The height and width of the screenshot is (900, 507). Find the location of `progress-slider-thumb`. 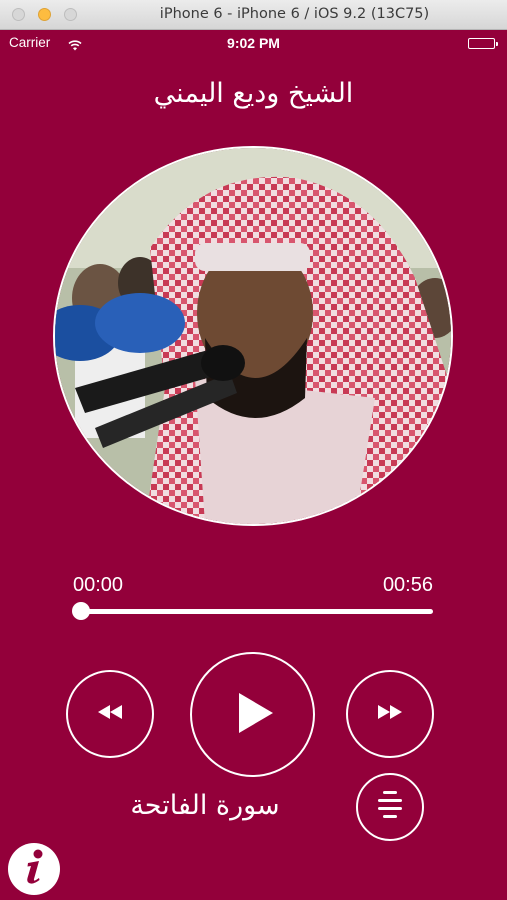

progress-slider-thumb is located at coordinates (81, 611).